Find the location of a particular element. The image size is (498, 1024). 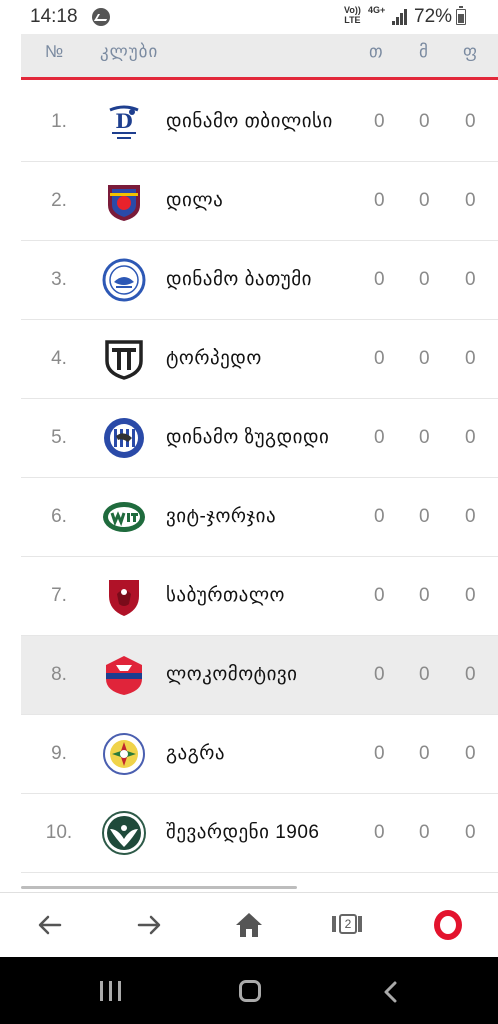

club-name: დინამო ზუგდიდი is located at coordinates (247, 437).